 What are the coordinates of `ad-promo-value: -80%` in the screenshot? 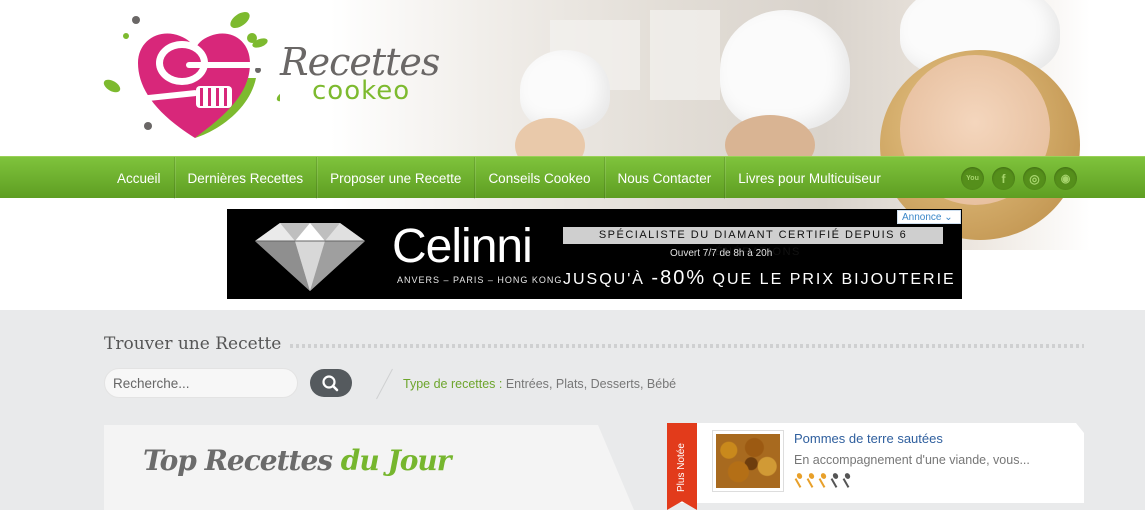 It's located at (679, 278).